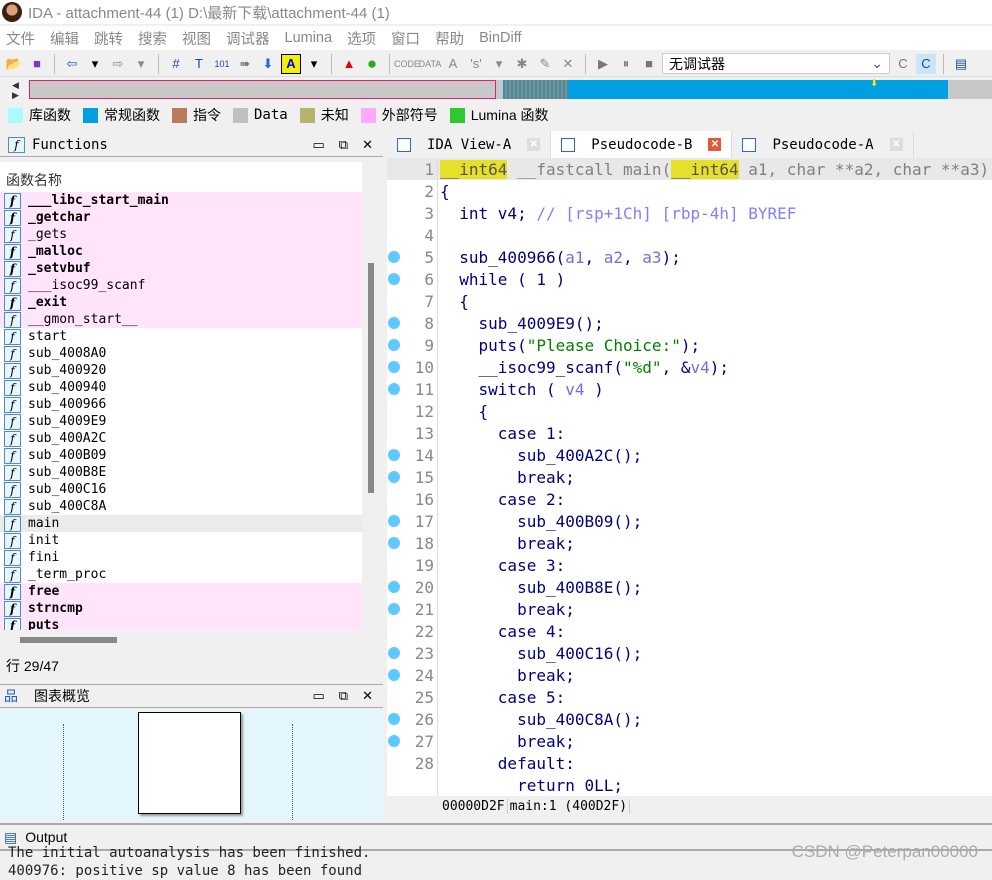 Image resolution: width=992 pixels, height=880 pixels. I want to click on function-row: f sub_400940, so click(181, 387).